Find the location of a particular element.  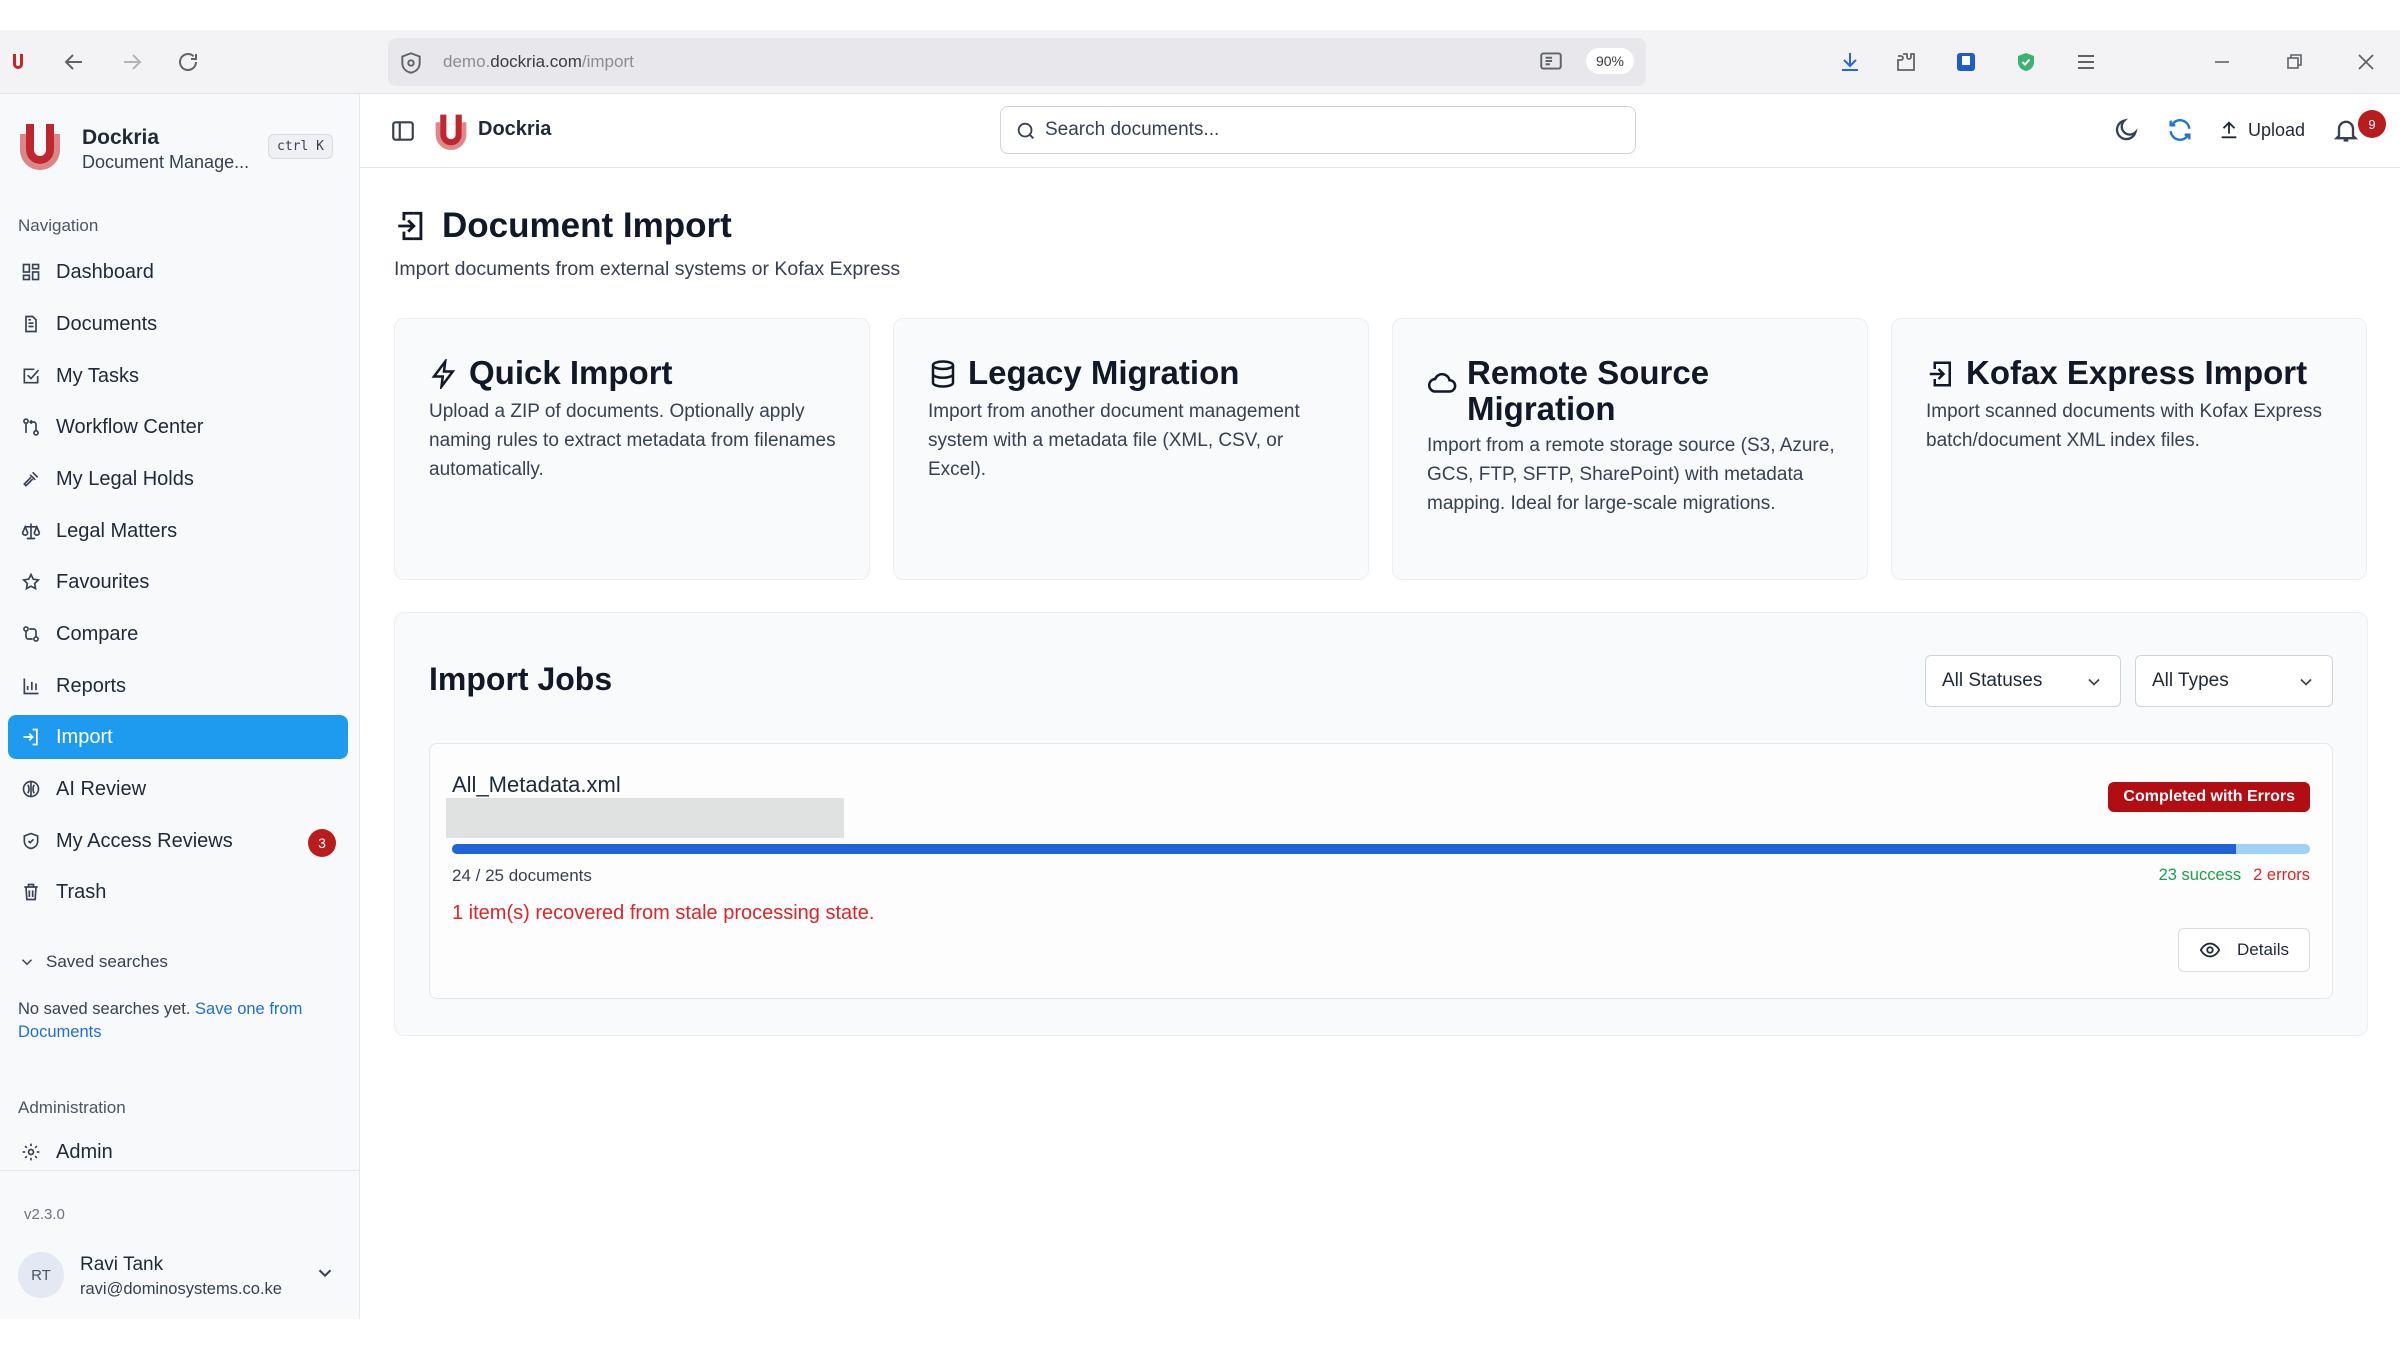

sidebar-toggle-icon is located at coordinates (403, 131).